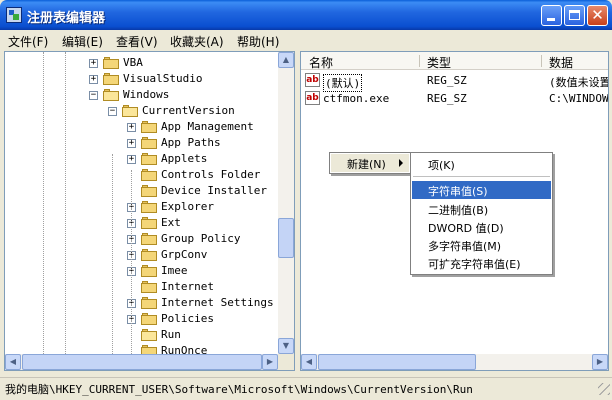 The image size is (612, 400). I want to click on tree-item: + Policies, so click(141, 319).